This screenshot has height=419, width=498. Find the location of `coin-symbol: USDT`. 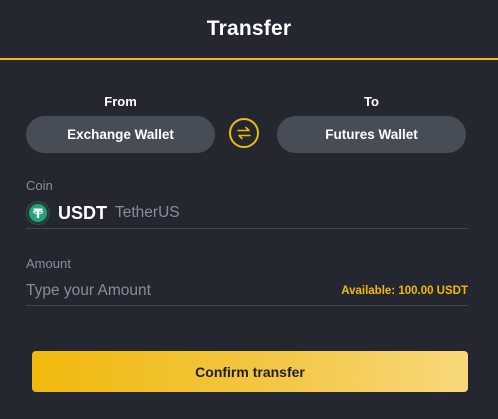

coin-symbol: USDT is located at coordinates (82, 212).